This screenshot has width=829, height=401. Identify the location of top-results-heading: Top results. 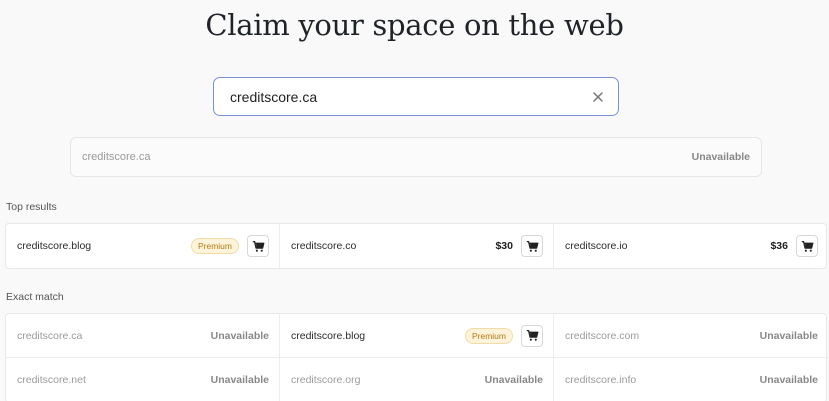
(31, 207).